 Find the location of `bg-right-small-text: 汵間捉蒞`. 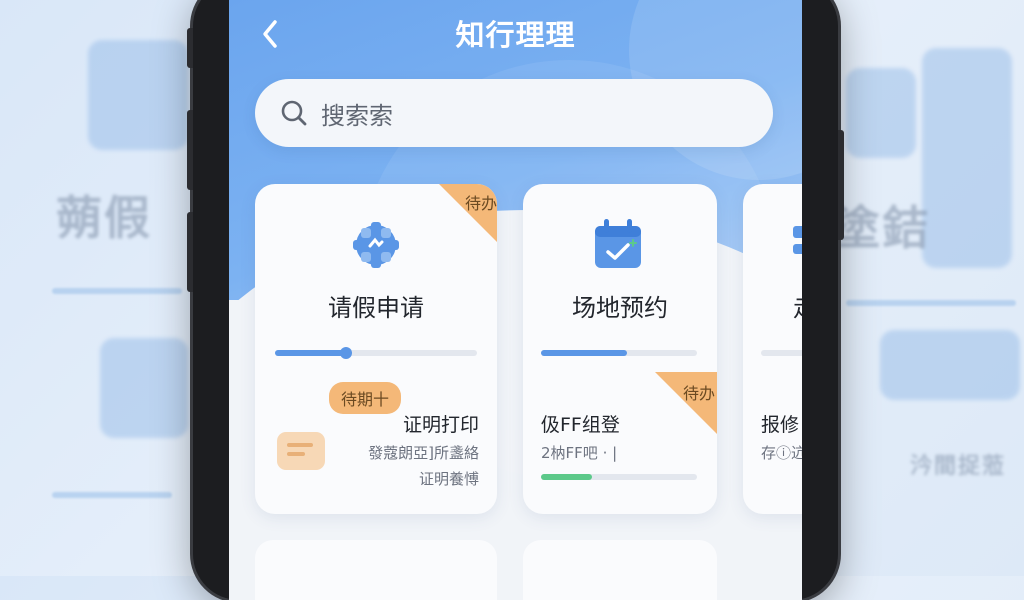

bg-right-small-text: 汵間捉蒞 is located at coordinates (958, 466).